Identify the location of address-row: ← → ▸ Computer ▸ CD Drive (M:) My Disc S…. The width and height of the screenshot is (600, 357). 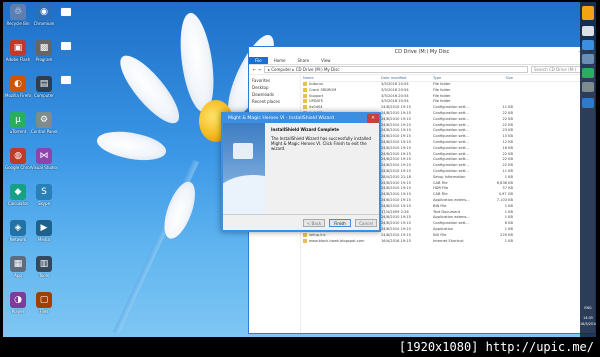
(422, 70).